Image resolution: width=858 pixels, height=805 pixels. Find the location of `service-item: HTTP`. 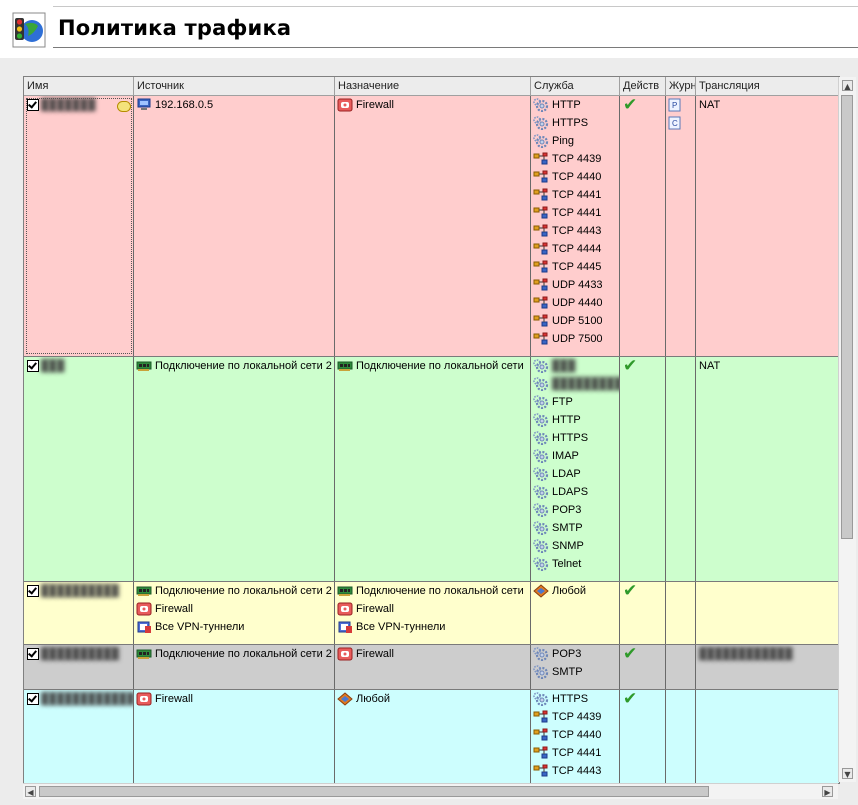

service-item: HTTP is located at coordinates (575, 105).